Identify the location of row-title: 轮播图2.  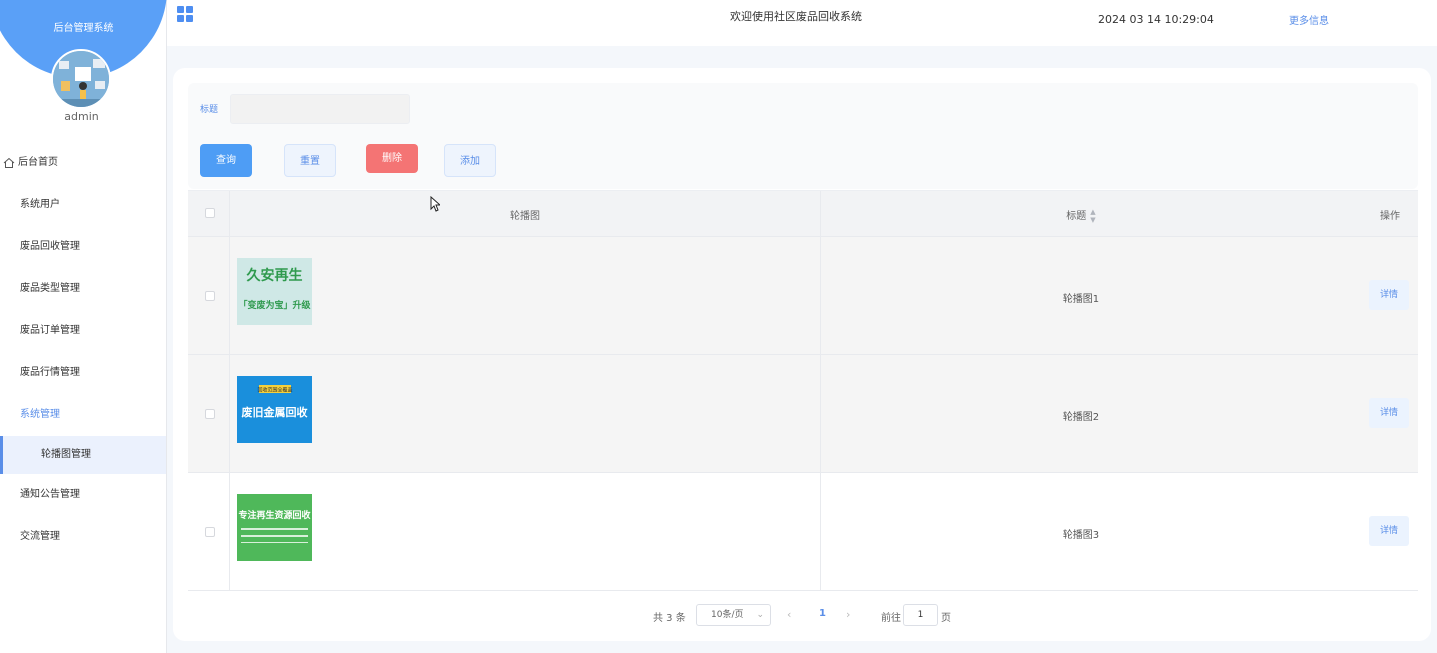
(1081, 417).